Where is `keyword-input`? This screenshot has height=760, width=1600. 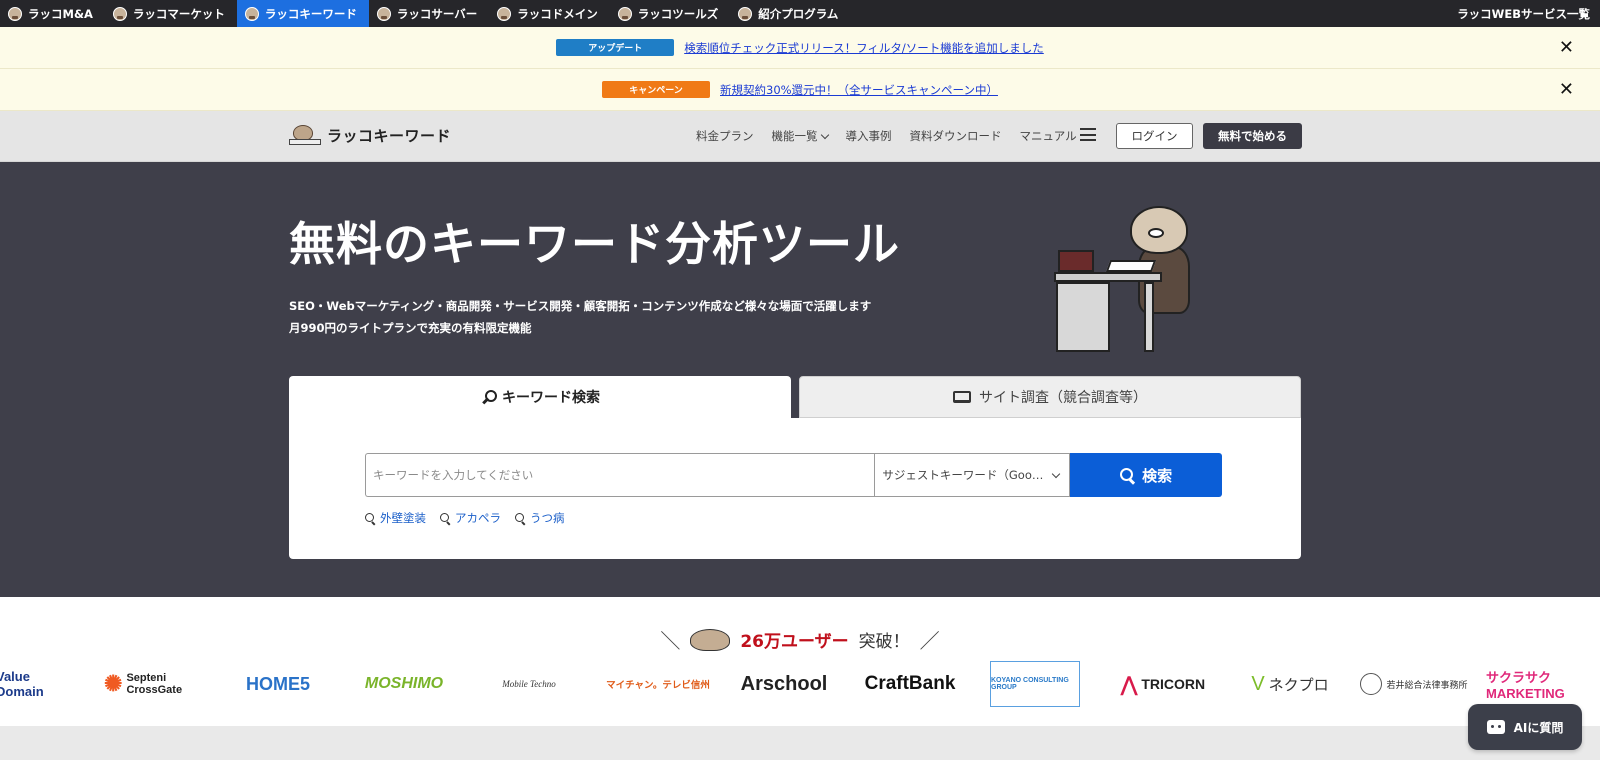 keyword-input is located at coordinates (620, 475).